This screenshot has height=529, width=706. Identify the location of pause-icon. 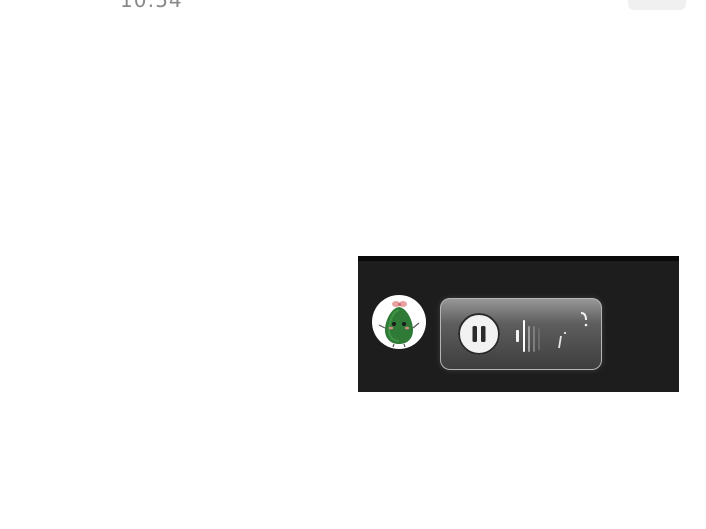
(479, 334).